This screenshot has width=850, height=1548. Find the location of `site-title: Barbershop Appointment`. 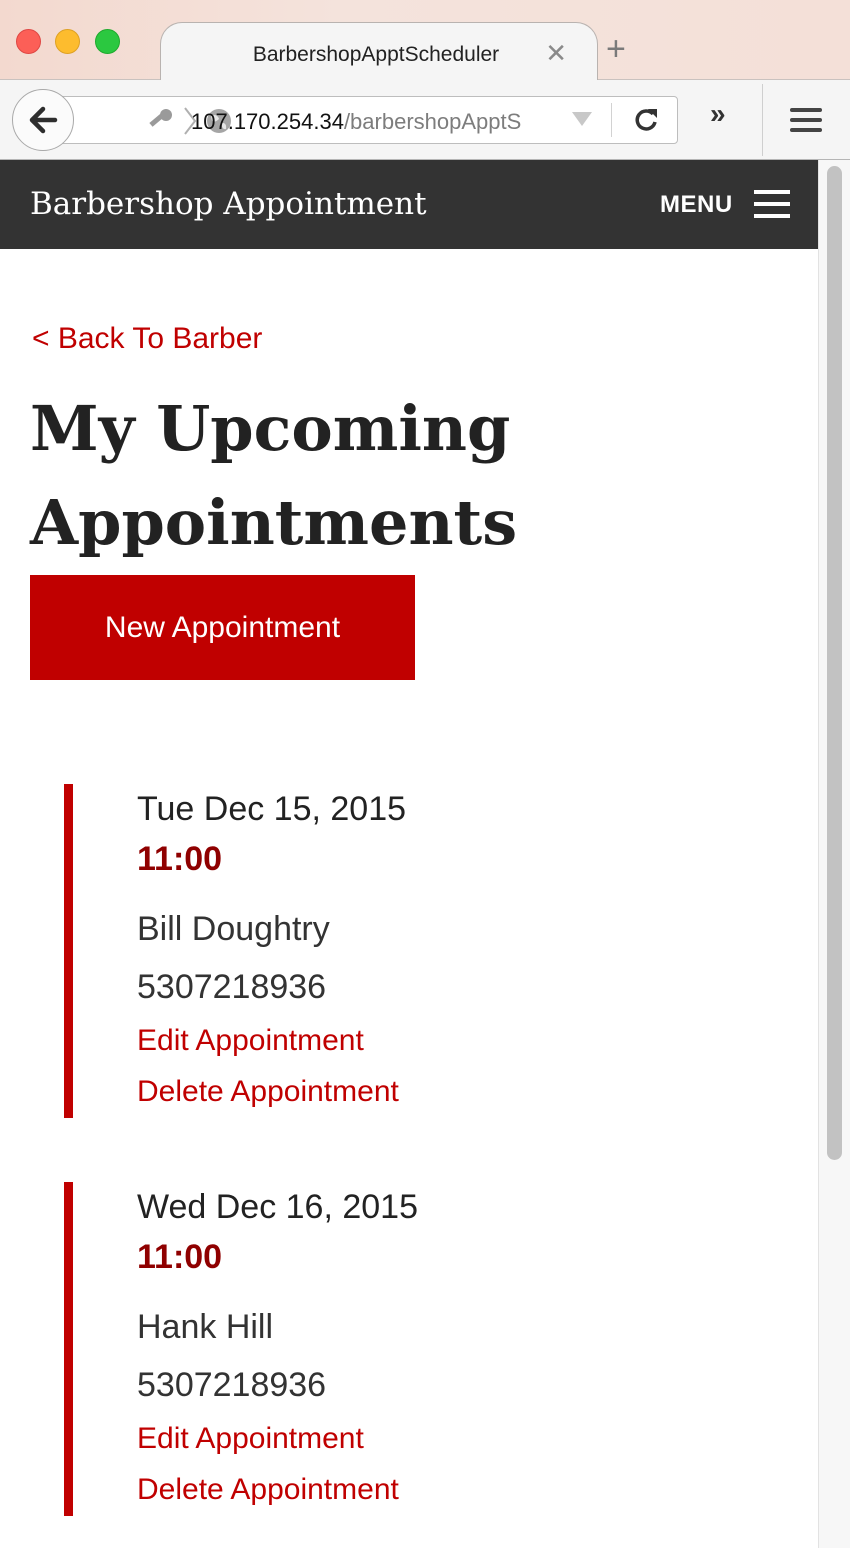

site-title: Barbershop Appointment is located at coordinates (228, 204).